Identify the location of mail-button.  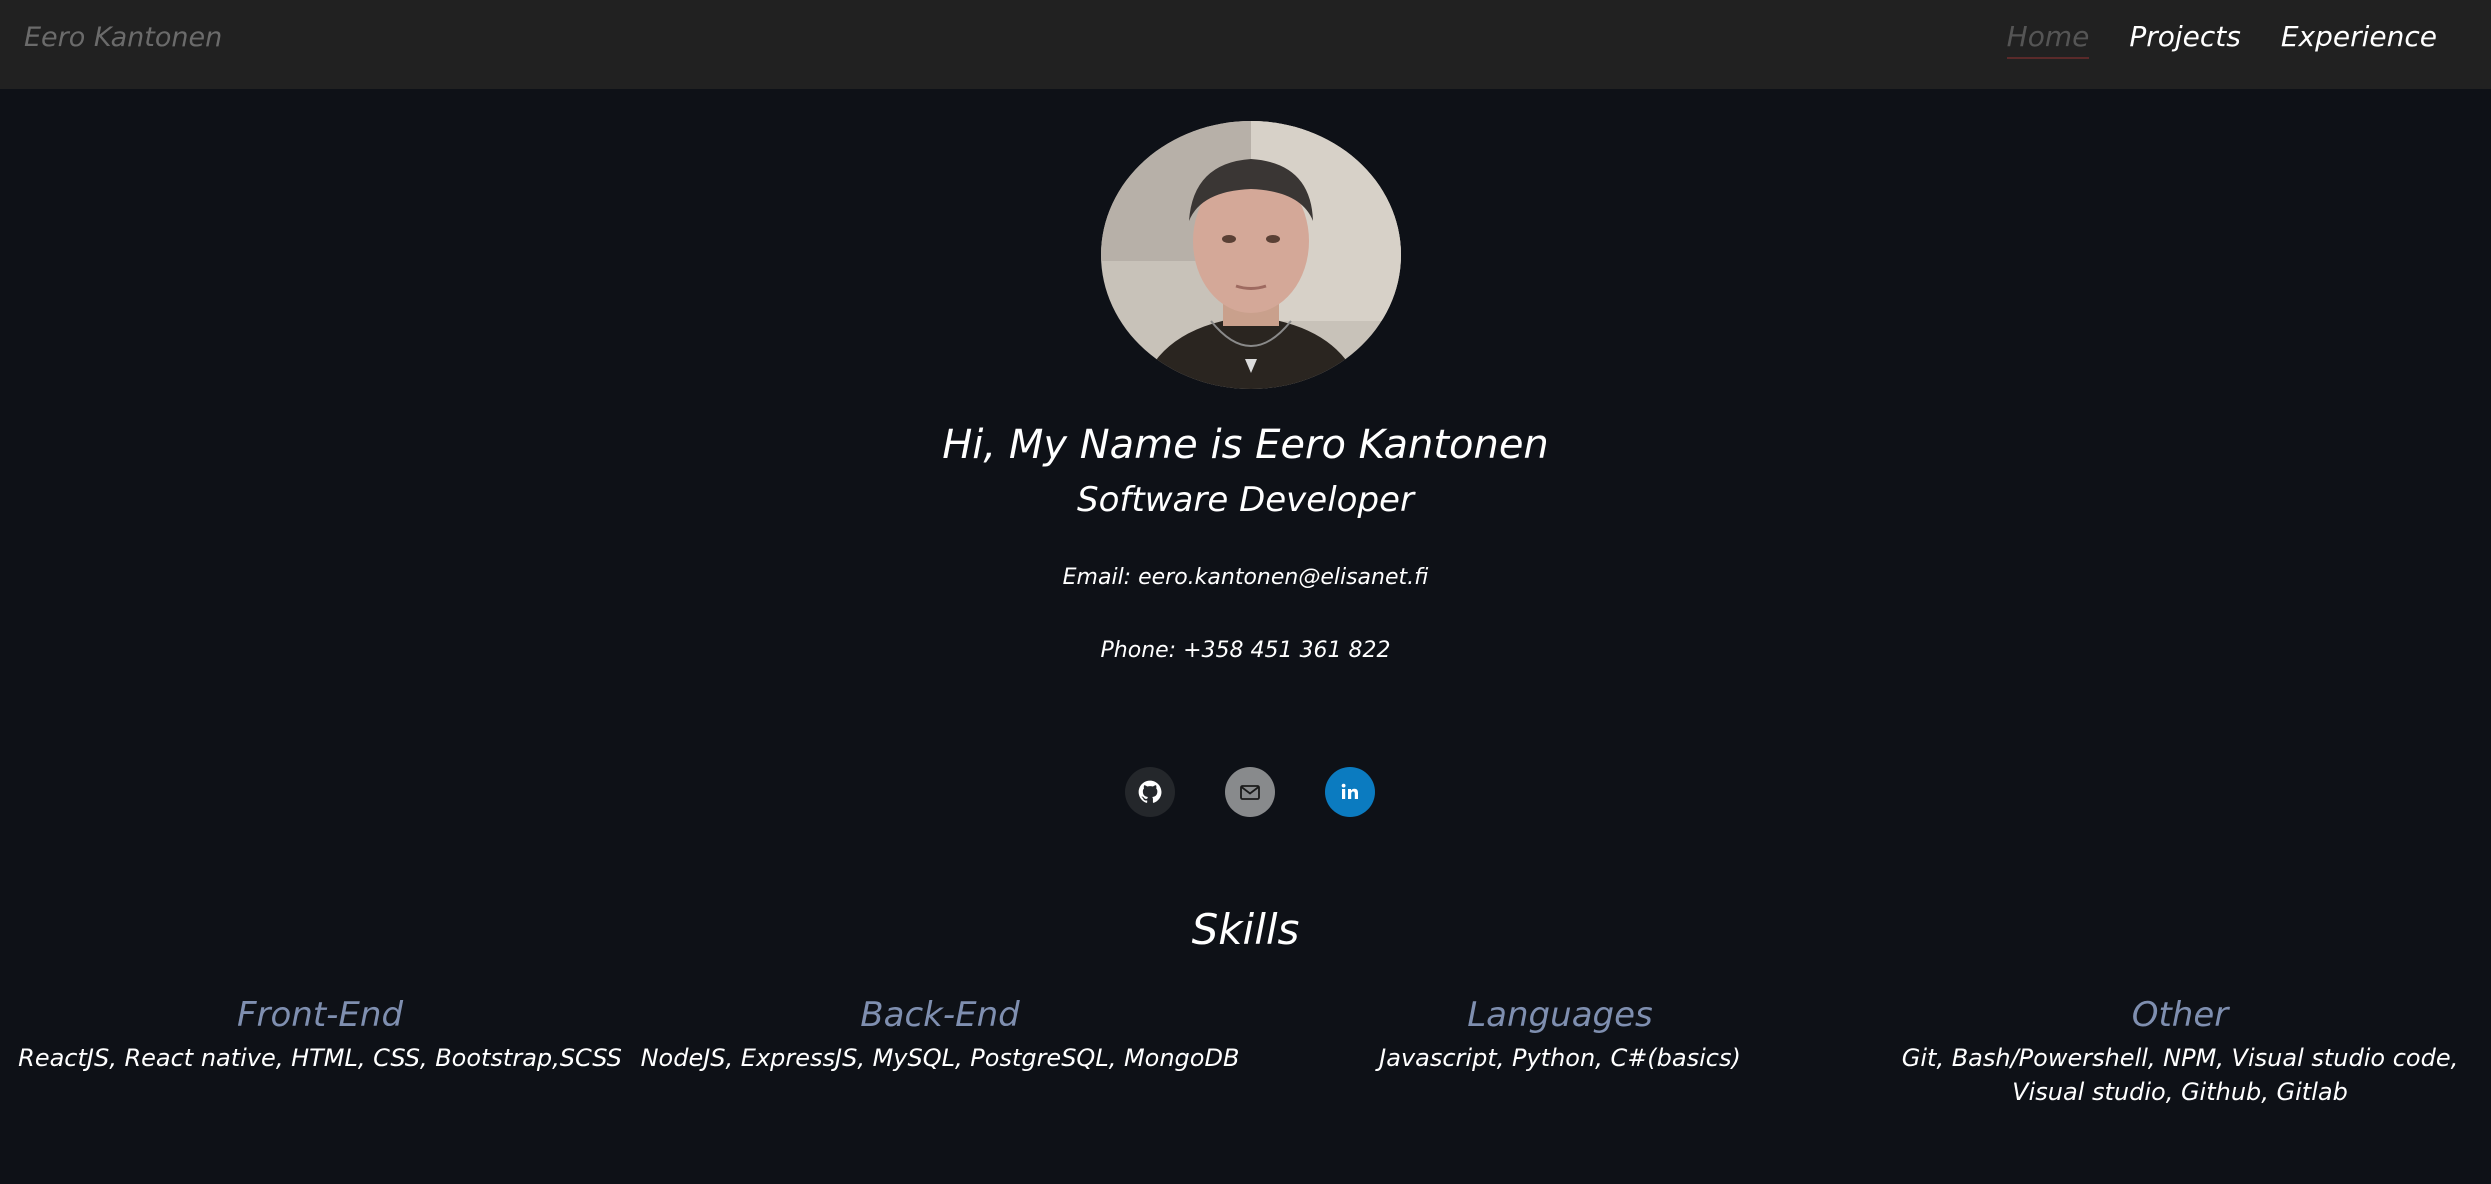
(1250, 792).